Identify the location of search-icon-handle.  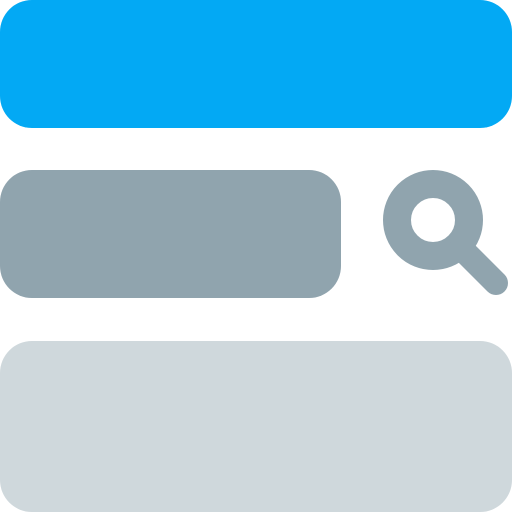
(478, 265).